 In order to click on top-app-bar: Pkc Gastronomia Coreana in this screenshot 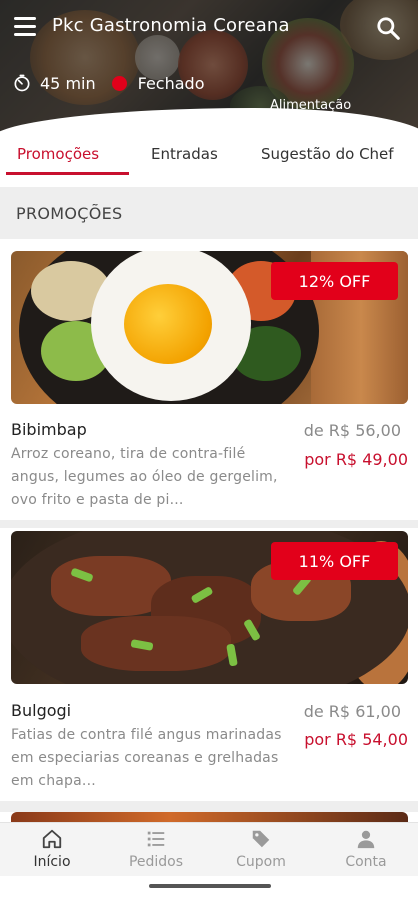, I will do `click(209, 28)`.